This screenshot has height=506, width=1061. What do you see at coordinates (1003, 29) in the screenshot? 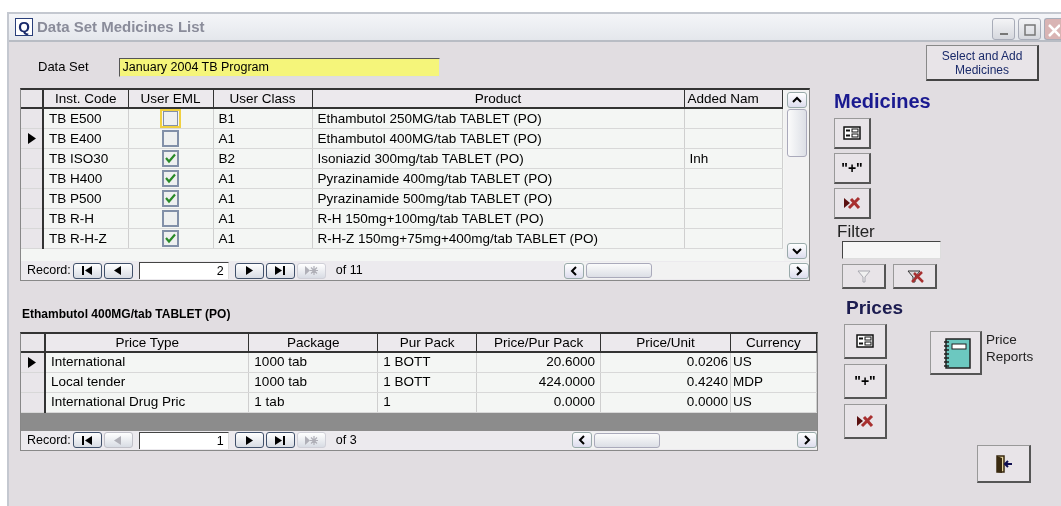
I see `minimize-button` at bounding box center [1003, 29].